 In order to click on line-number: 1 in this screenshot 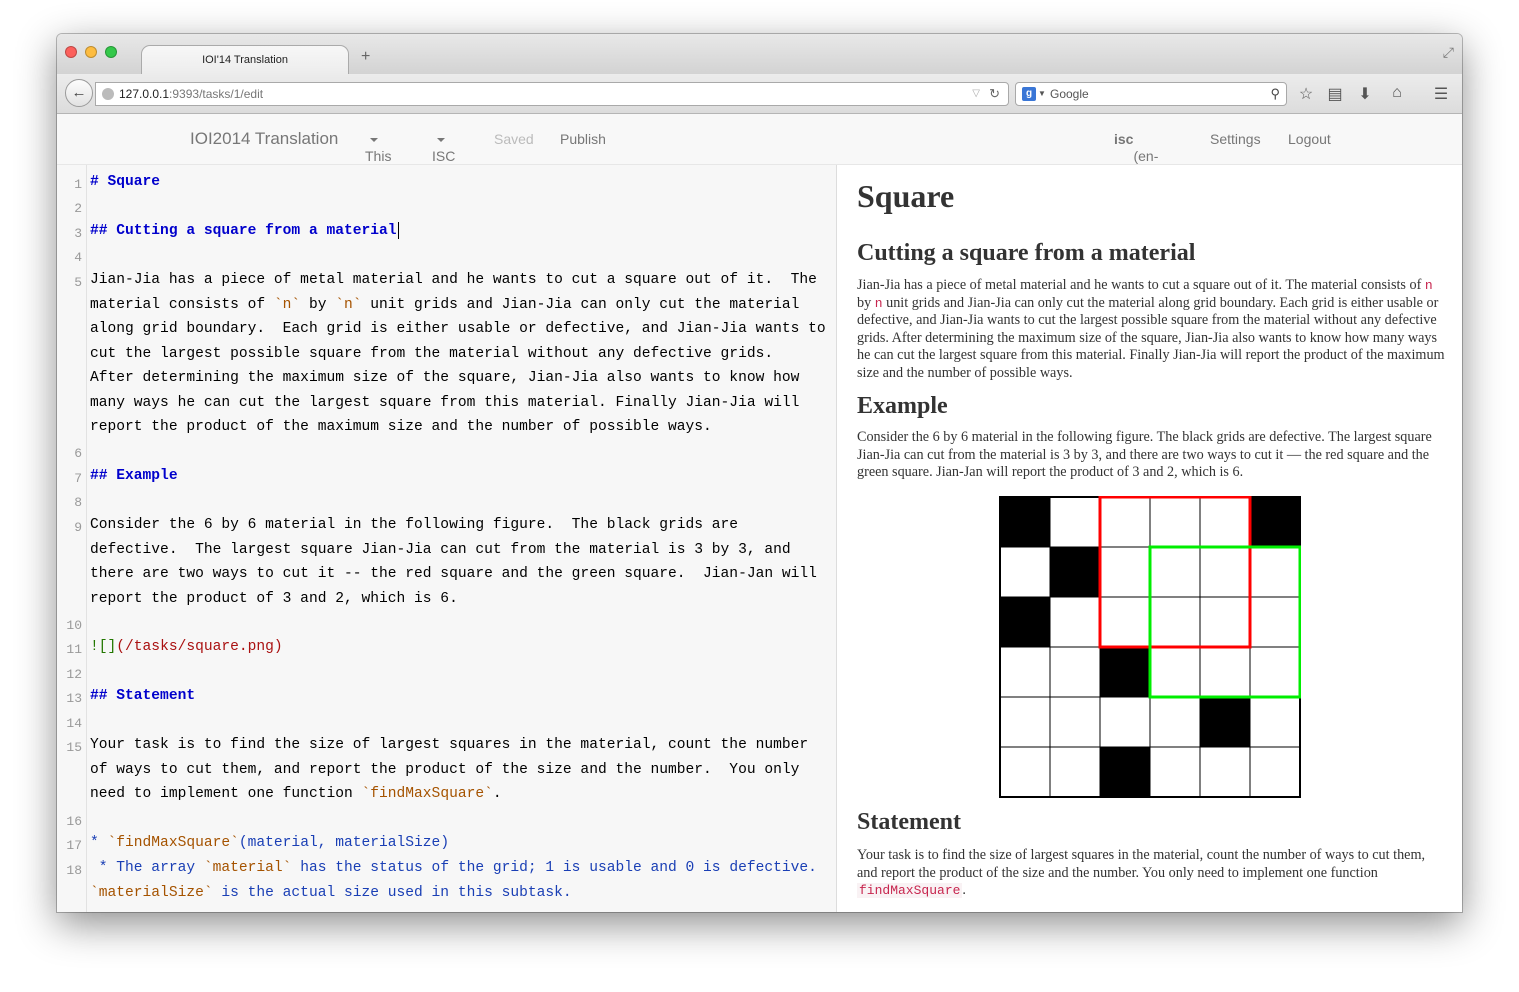, I will do `click(78, 184)`.